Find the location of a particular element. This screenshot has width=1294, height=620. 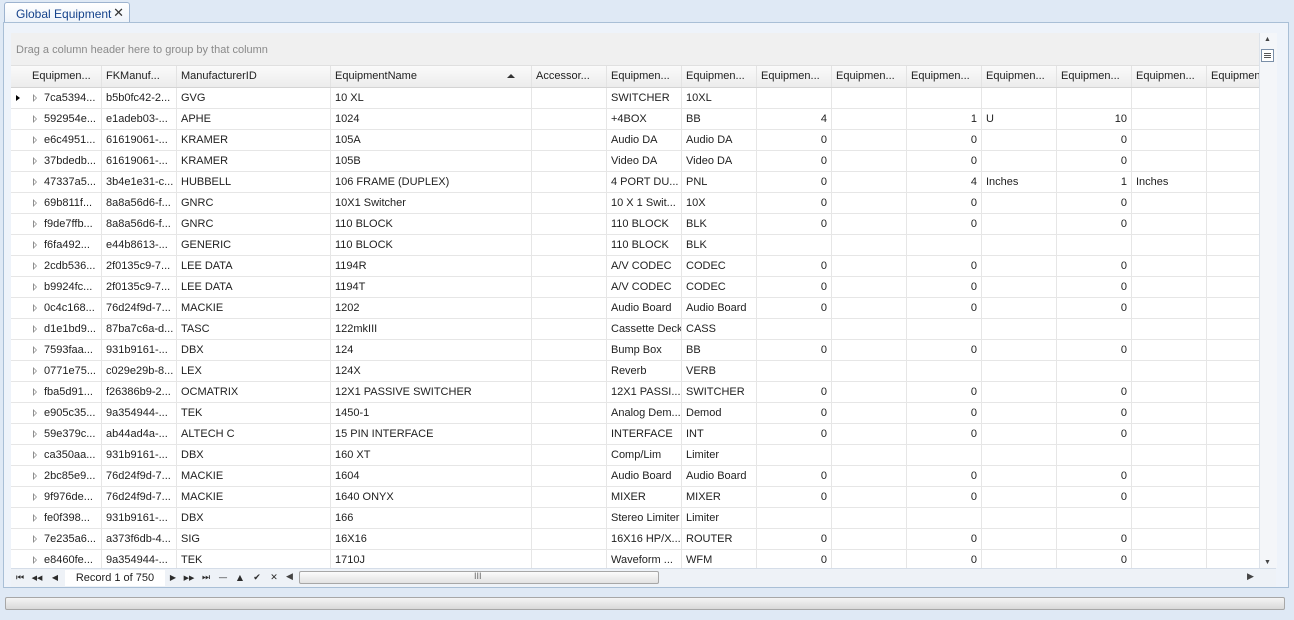

first-record-icon: ⏮ is located at coordinates (20, 578).